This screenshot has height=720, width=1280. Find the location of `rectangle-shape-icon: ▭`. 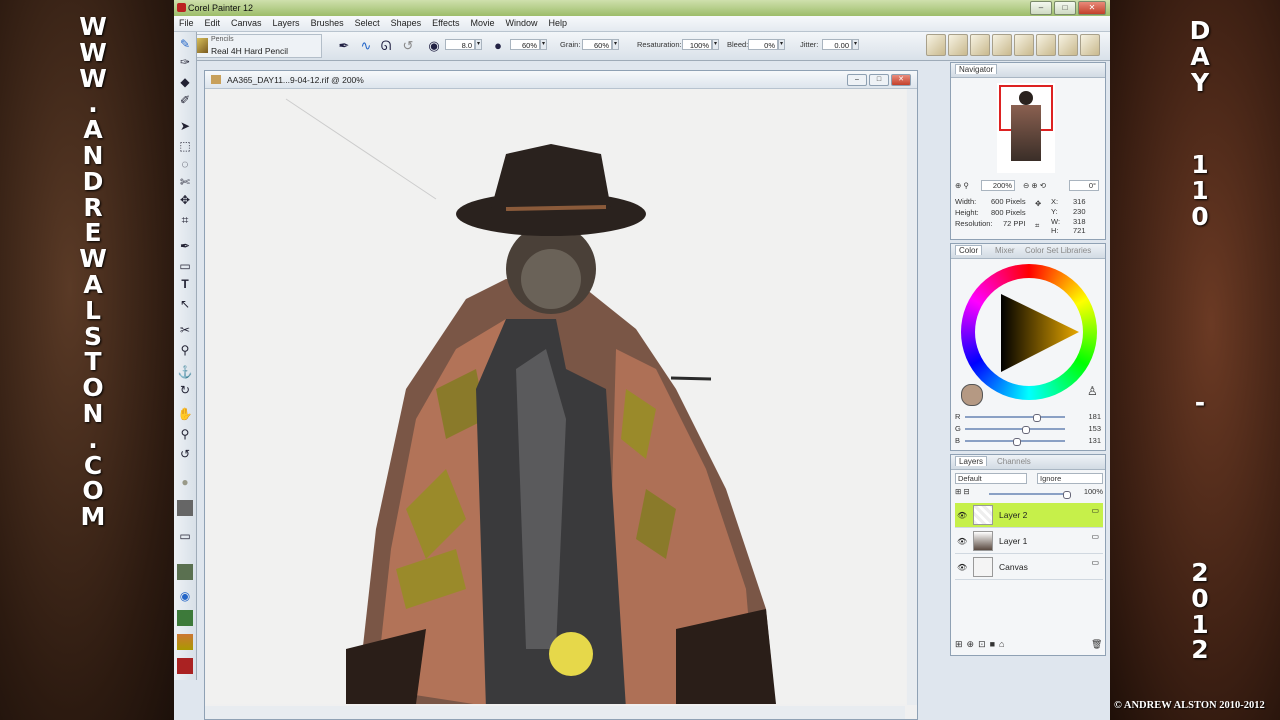

rectangle-shape-icon: ▭ is located at coordinates (185, 266).